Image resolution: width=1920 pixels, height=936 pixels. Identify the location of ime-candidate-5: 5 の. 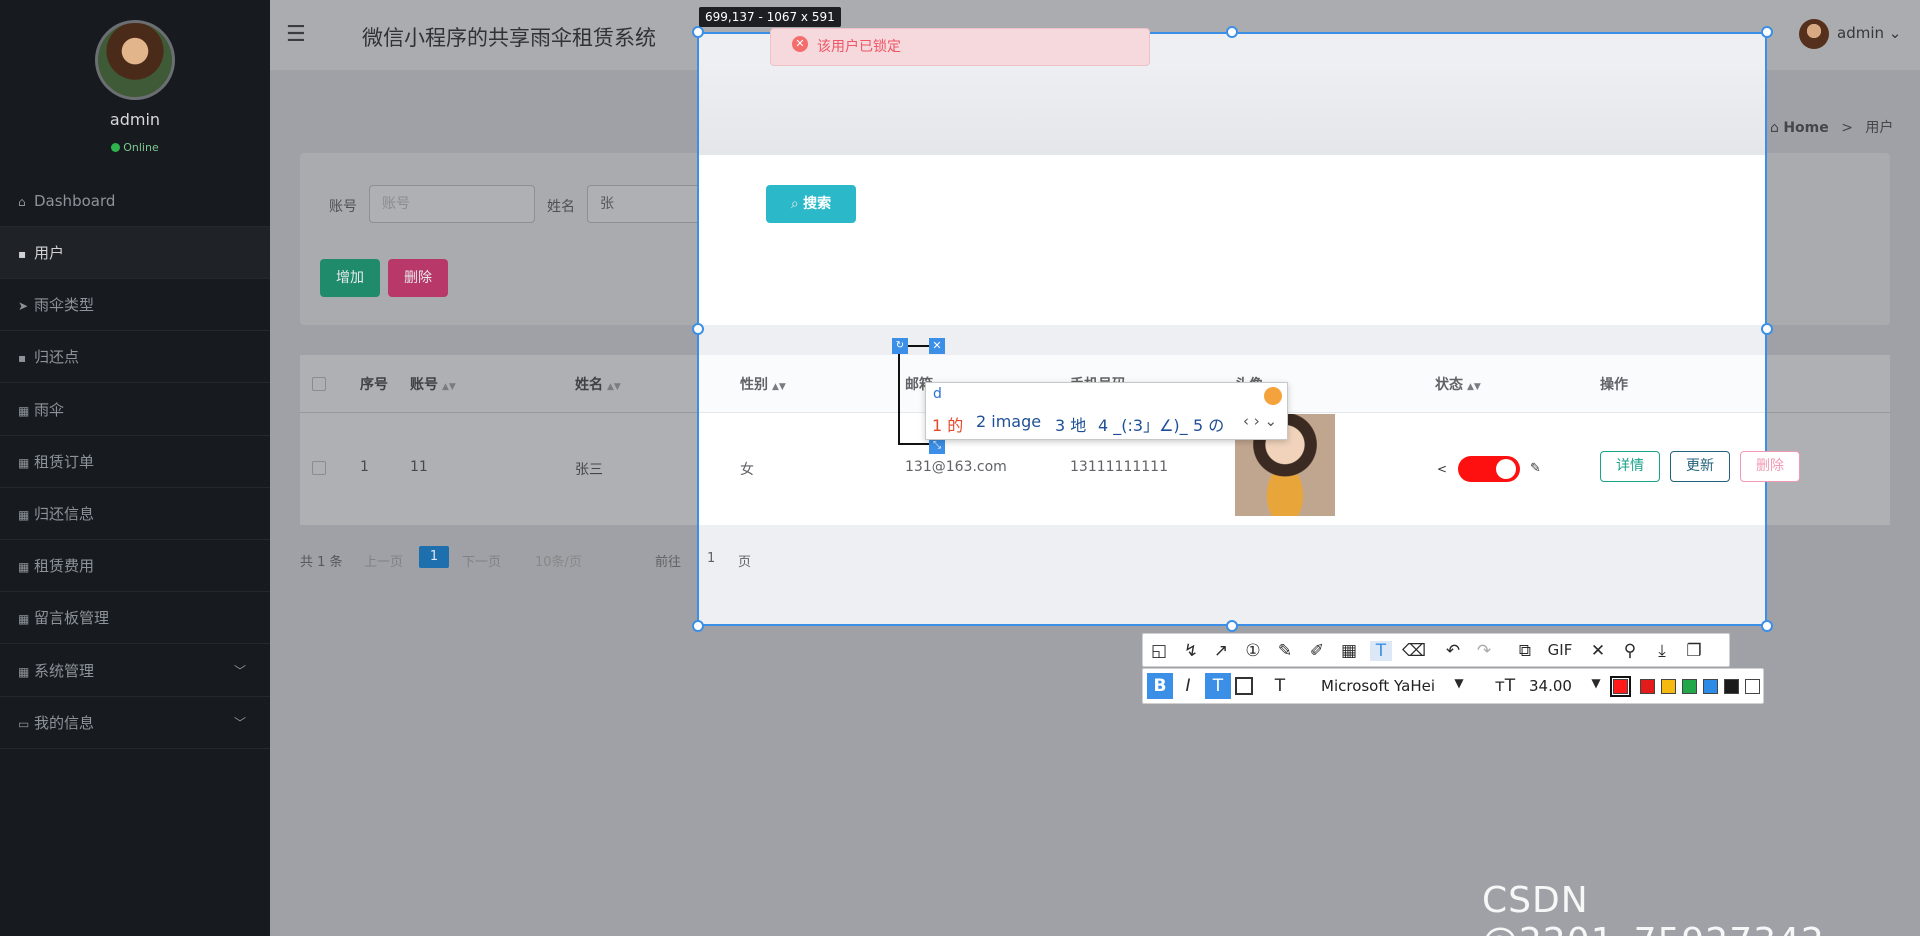
(1208, 424).